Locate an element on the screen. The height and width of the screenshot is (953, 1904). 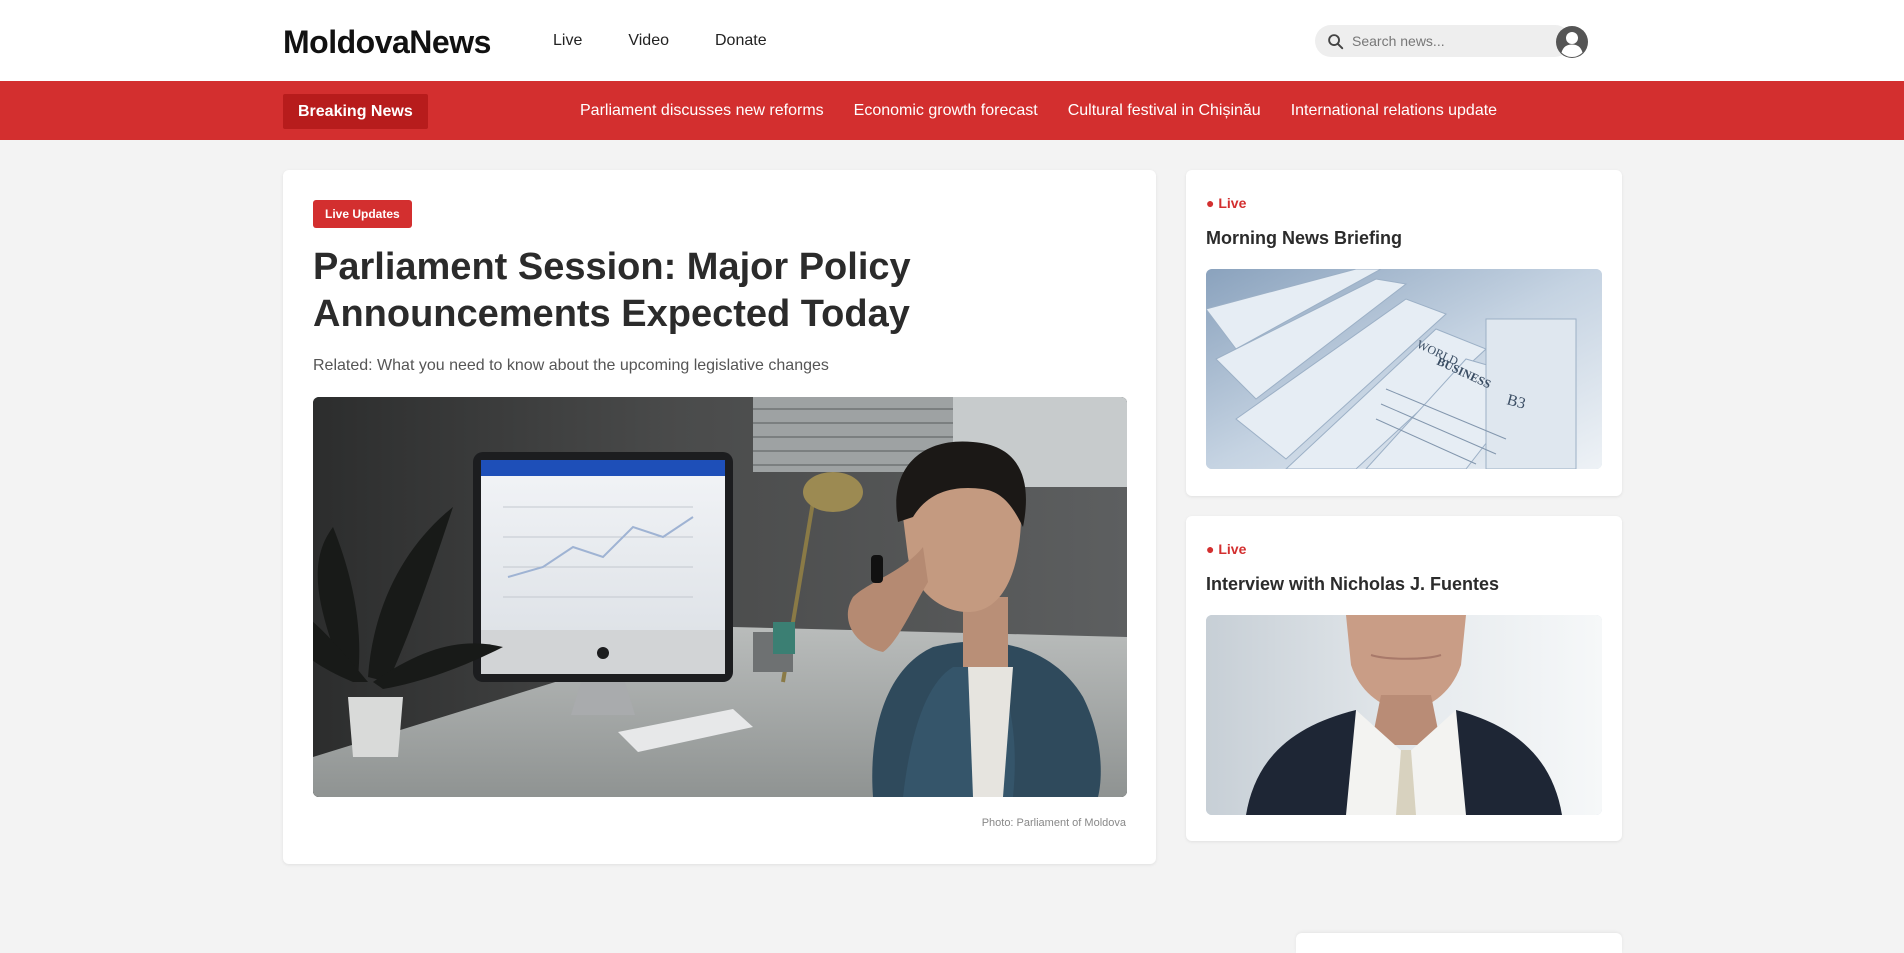
user-avatar-icon is located at coordinates (1572, 42).